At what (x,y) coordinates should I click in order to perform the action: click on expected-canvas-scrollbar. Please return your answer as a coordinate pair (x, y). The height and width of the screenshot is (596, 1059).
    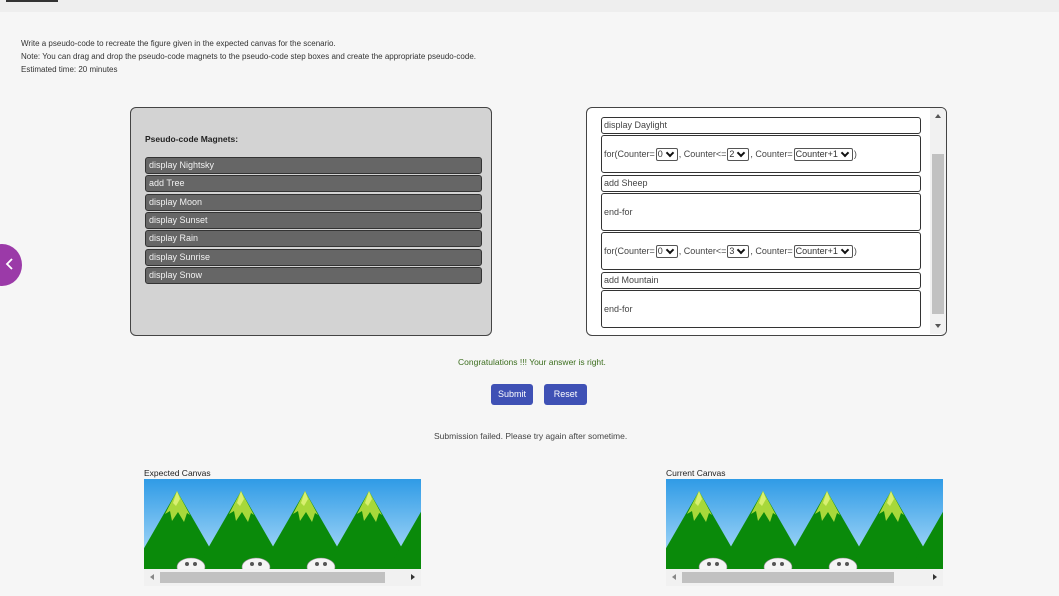
    Looking at the image, I should click on (282, 577).